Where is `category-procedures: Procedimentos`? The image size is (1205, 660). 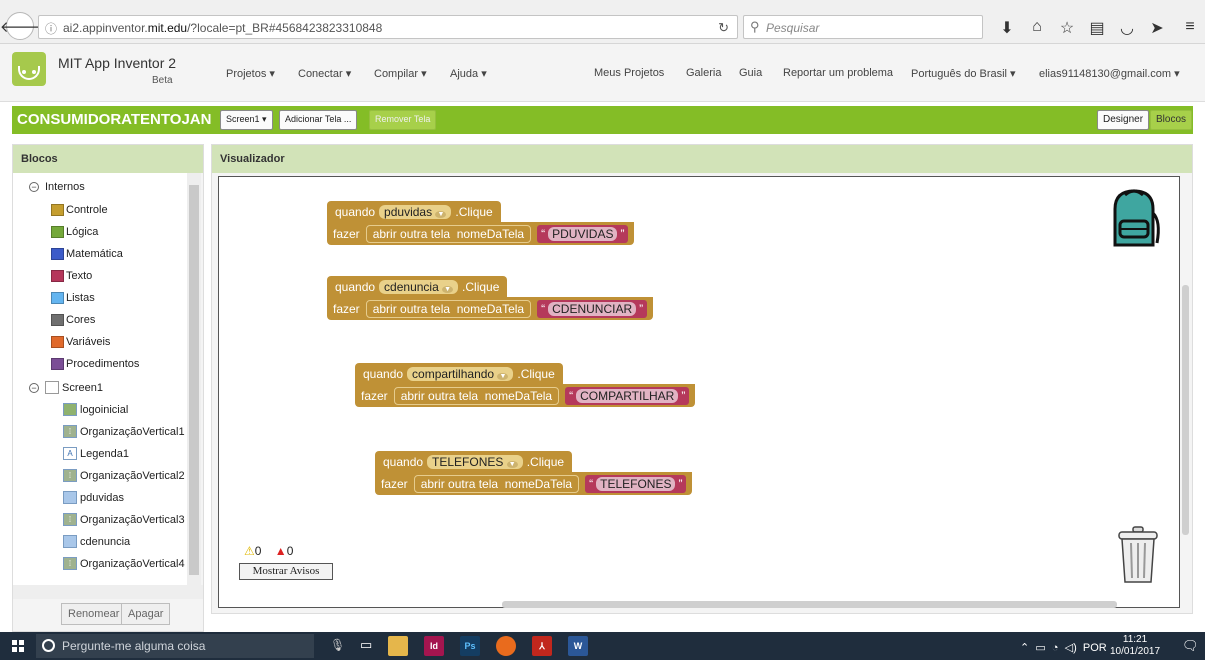
category-procedures: Procedimentos is located at coordinates (95, 364).